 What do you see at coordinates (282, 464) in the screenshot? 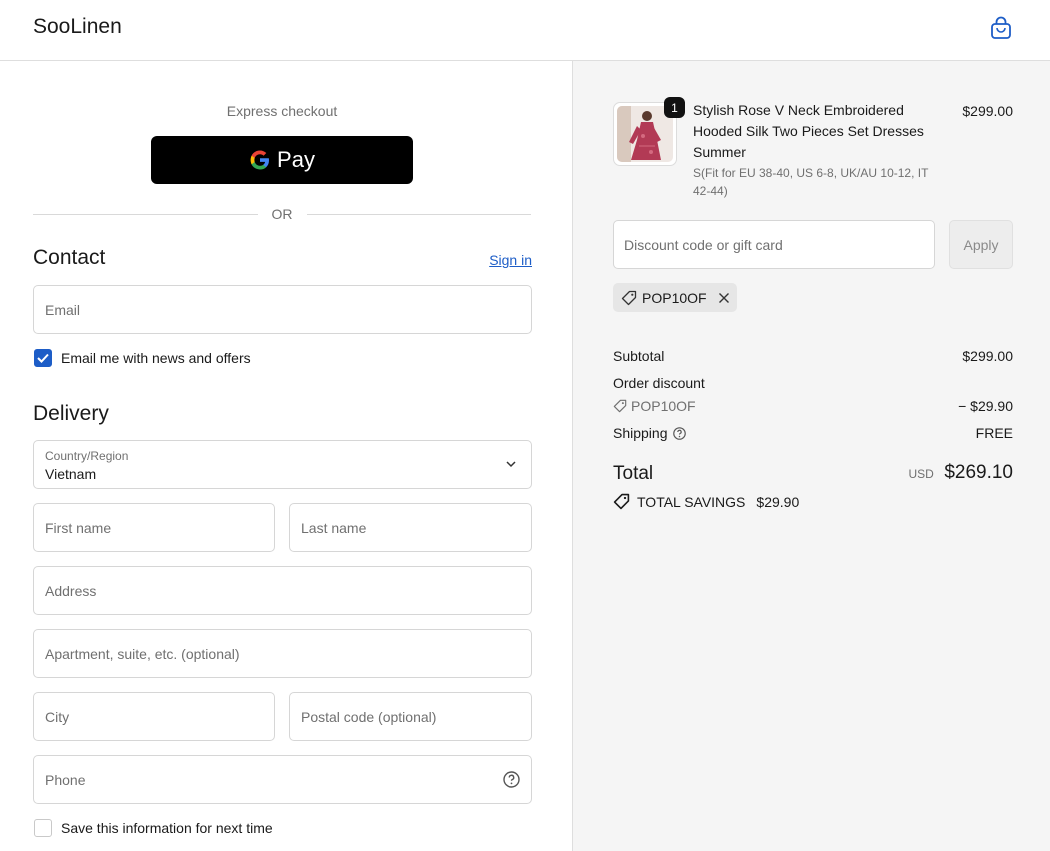
I see `country-select: Country/Region Vietnam` at bounding box center [282, 464].